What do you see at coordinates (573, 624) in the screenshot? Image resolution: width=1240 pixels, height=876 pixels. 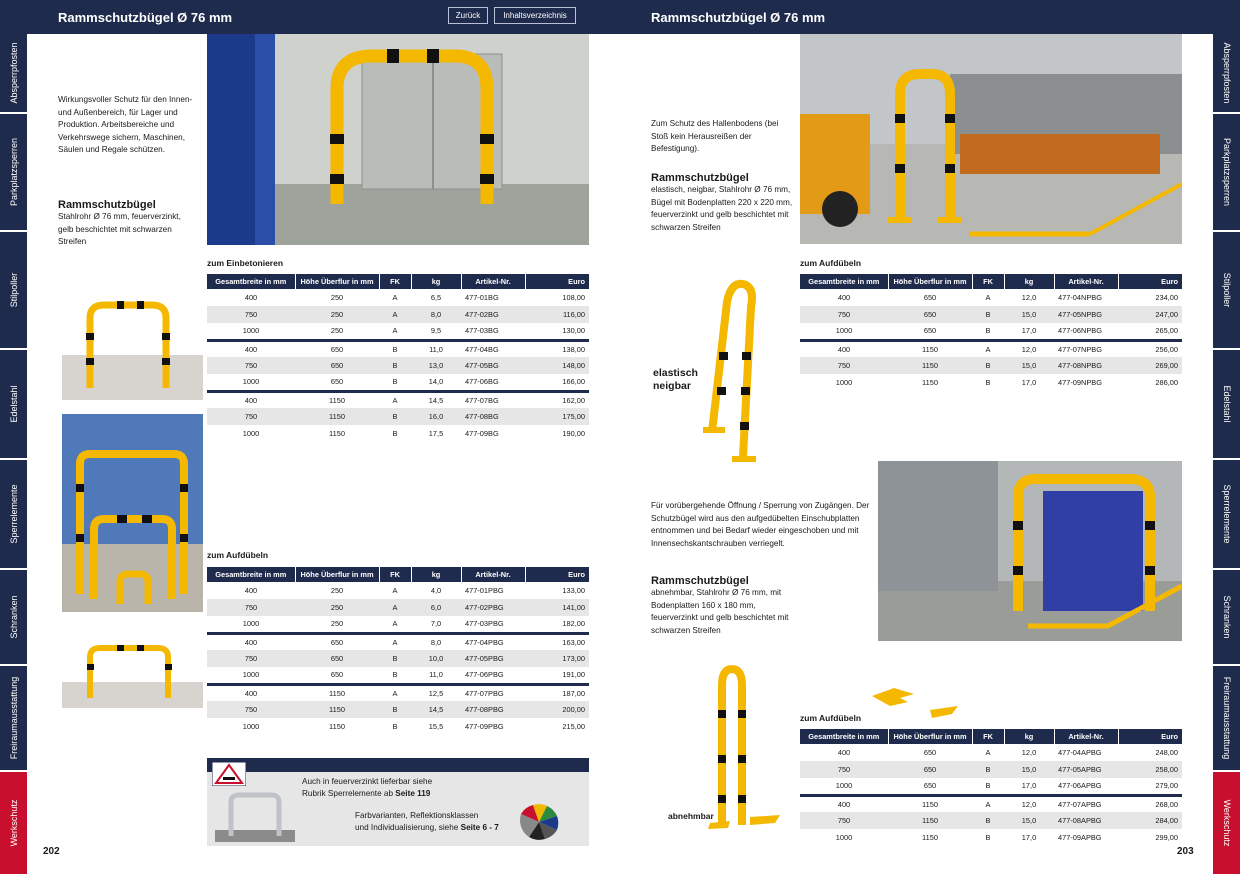 I see `table-cell: 182,00` at bounding box center [573, 624].